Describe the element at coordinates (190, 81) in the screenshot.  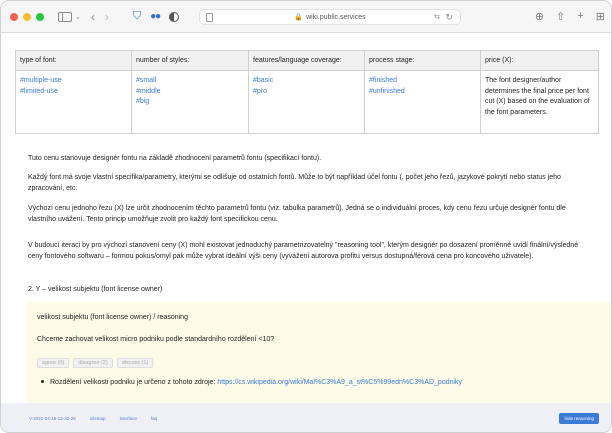
I see `tag-link: #small` at that location.